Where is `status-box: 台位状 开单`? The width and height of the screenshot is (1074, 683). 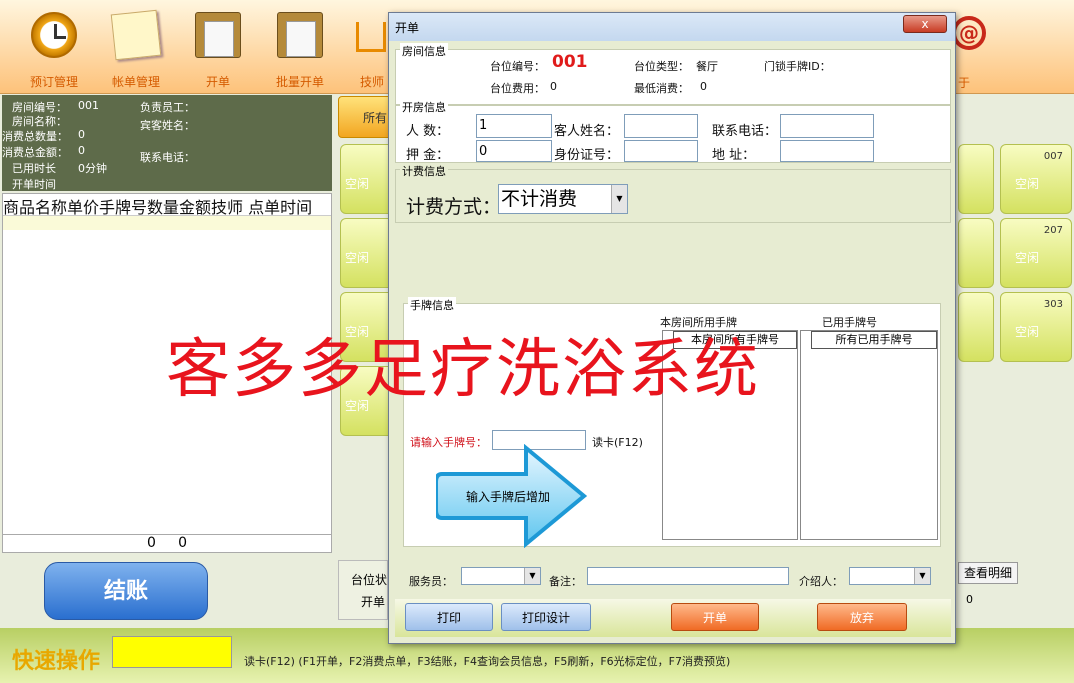
status-box: 台位状 开单 is located at coordinates (363, 590).